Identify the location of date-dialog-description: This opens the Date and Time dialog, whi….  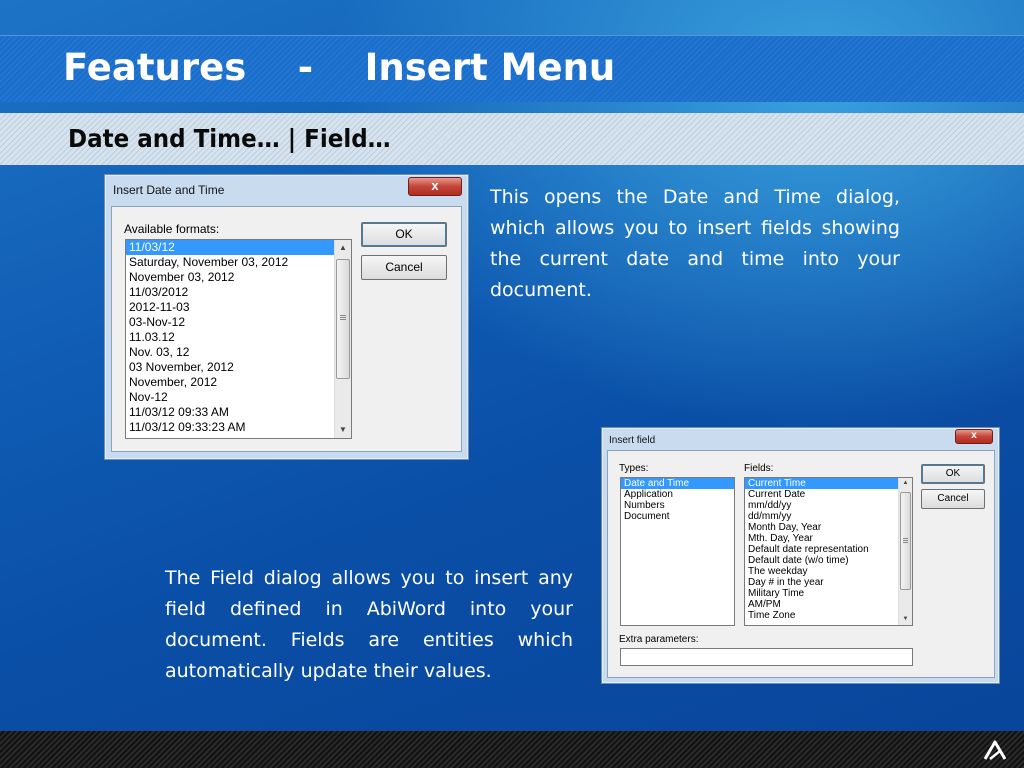
(695, 243).